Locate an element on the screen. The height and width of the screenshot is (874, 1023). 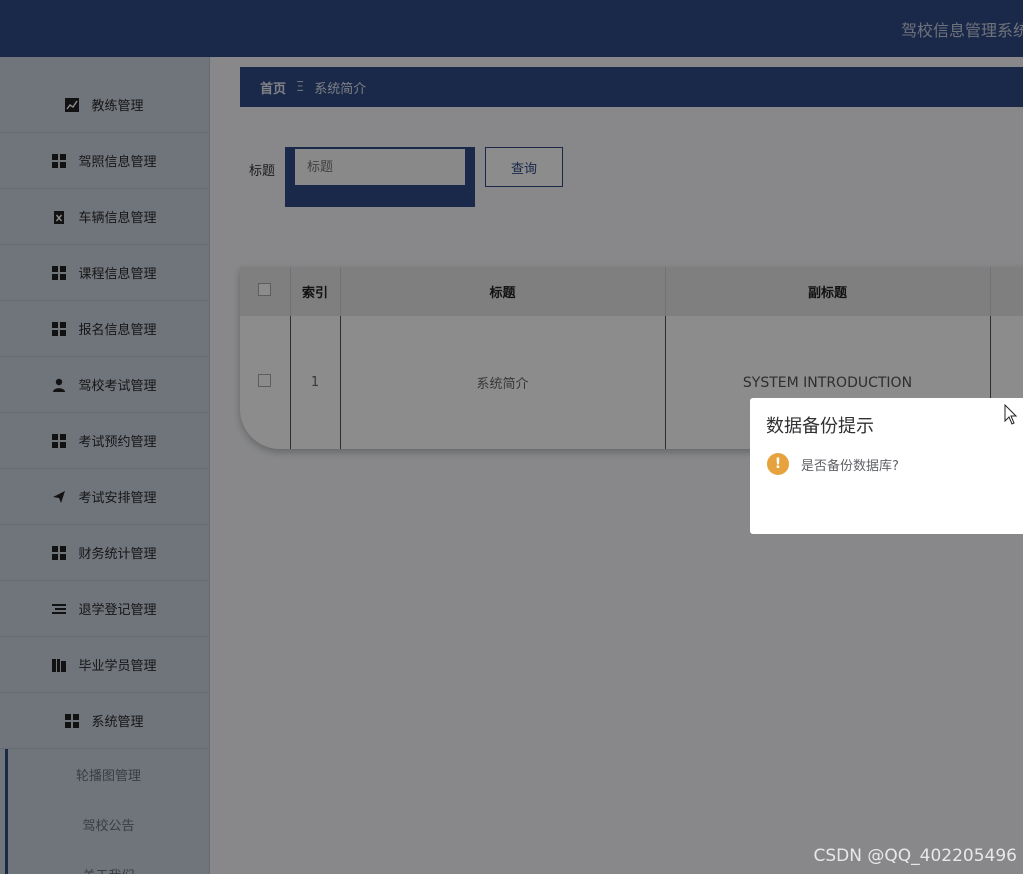
backup-confirm-dialog: 数据备份提示 ! 是否备份数据库? is located at coordinates (886, 466).